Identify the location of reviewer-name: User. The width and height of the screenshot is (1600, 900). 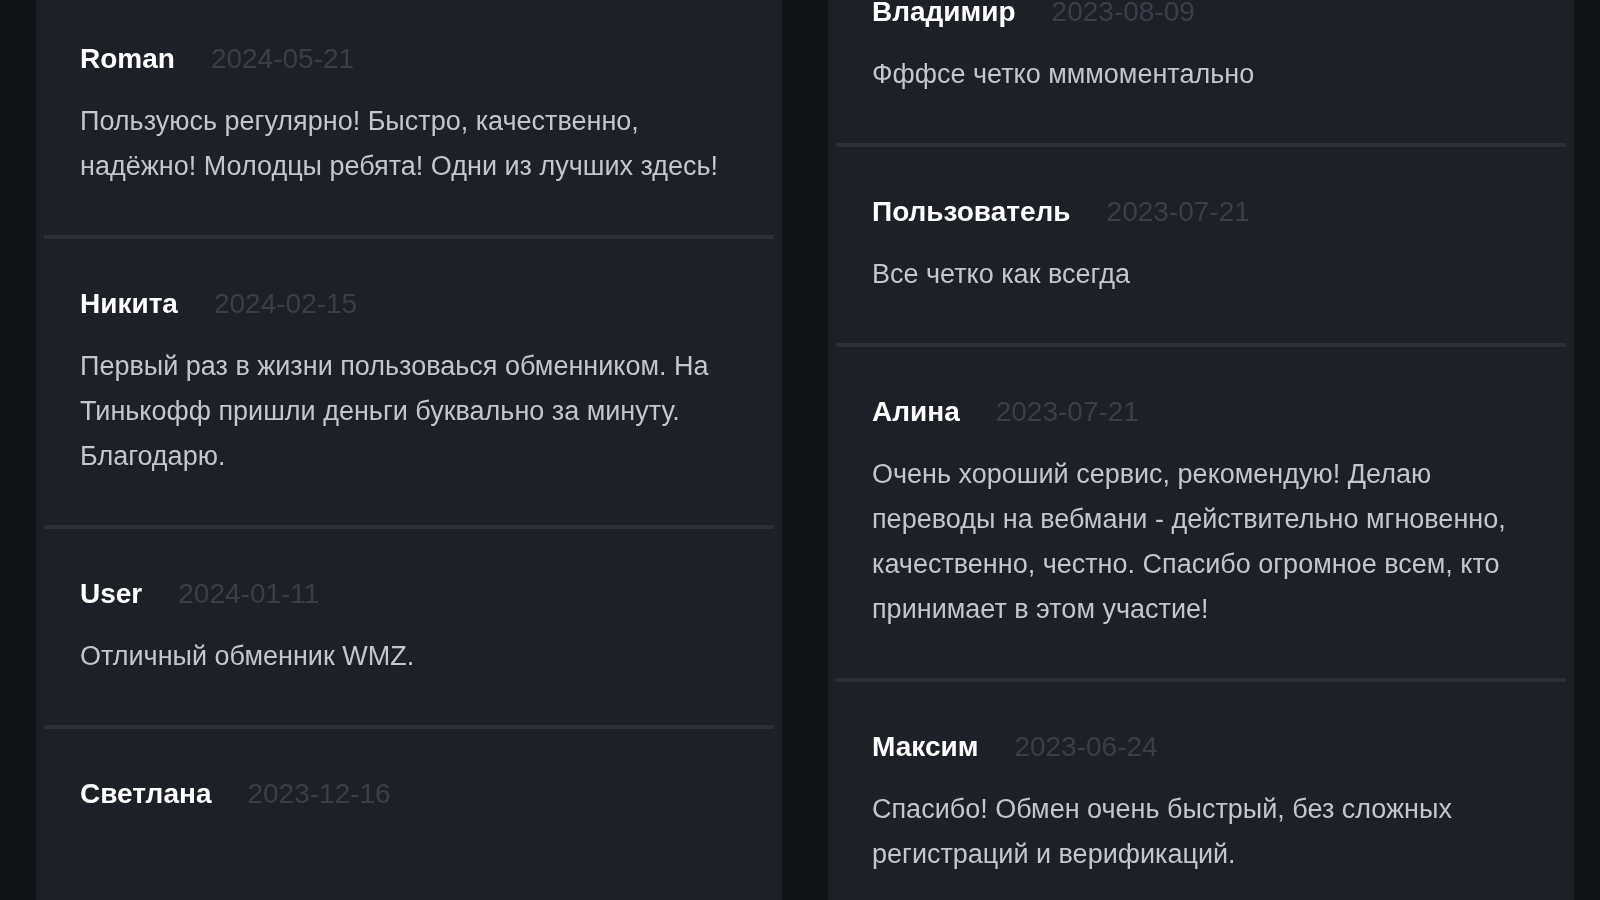
(111, 594).